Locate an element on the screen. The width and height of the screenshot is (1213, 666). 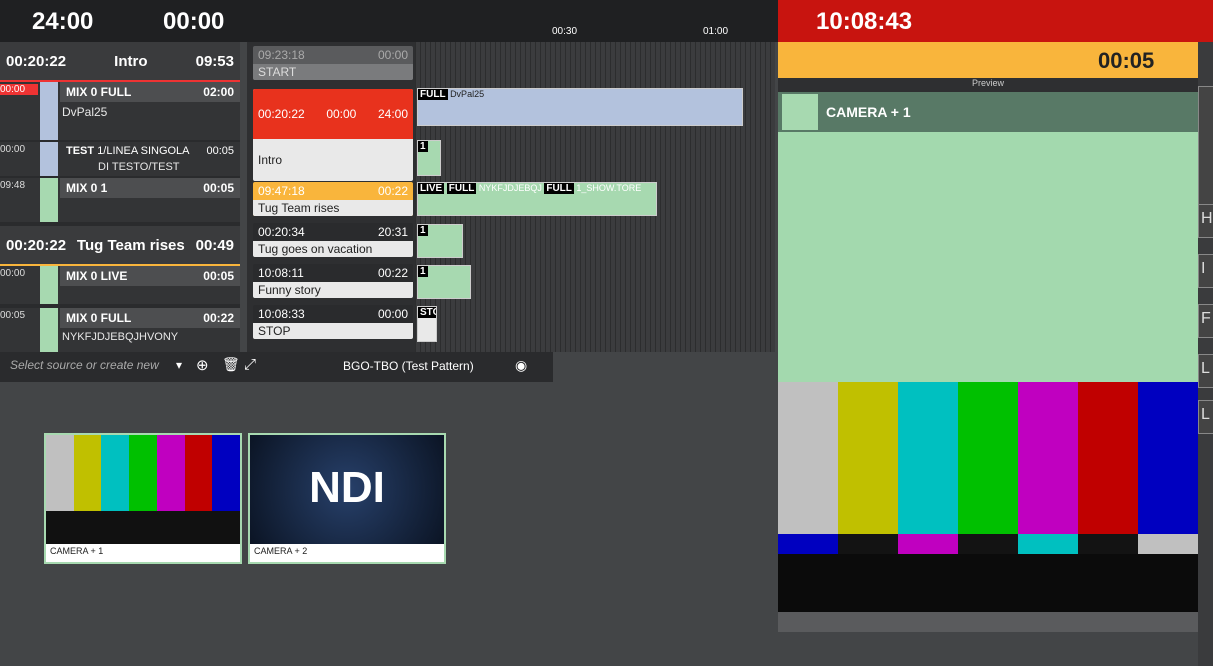
chevron-down-icon: ▾ is located at coordinates (179, 365).